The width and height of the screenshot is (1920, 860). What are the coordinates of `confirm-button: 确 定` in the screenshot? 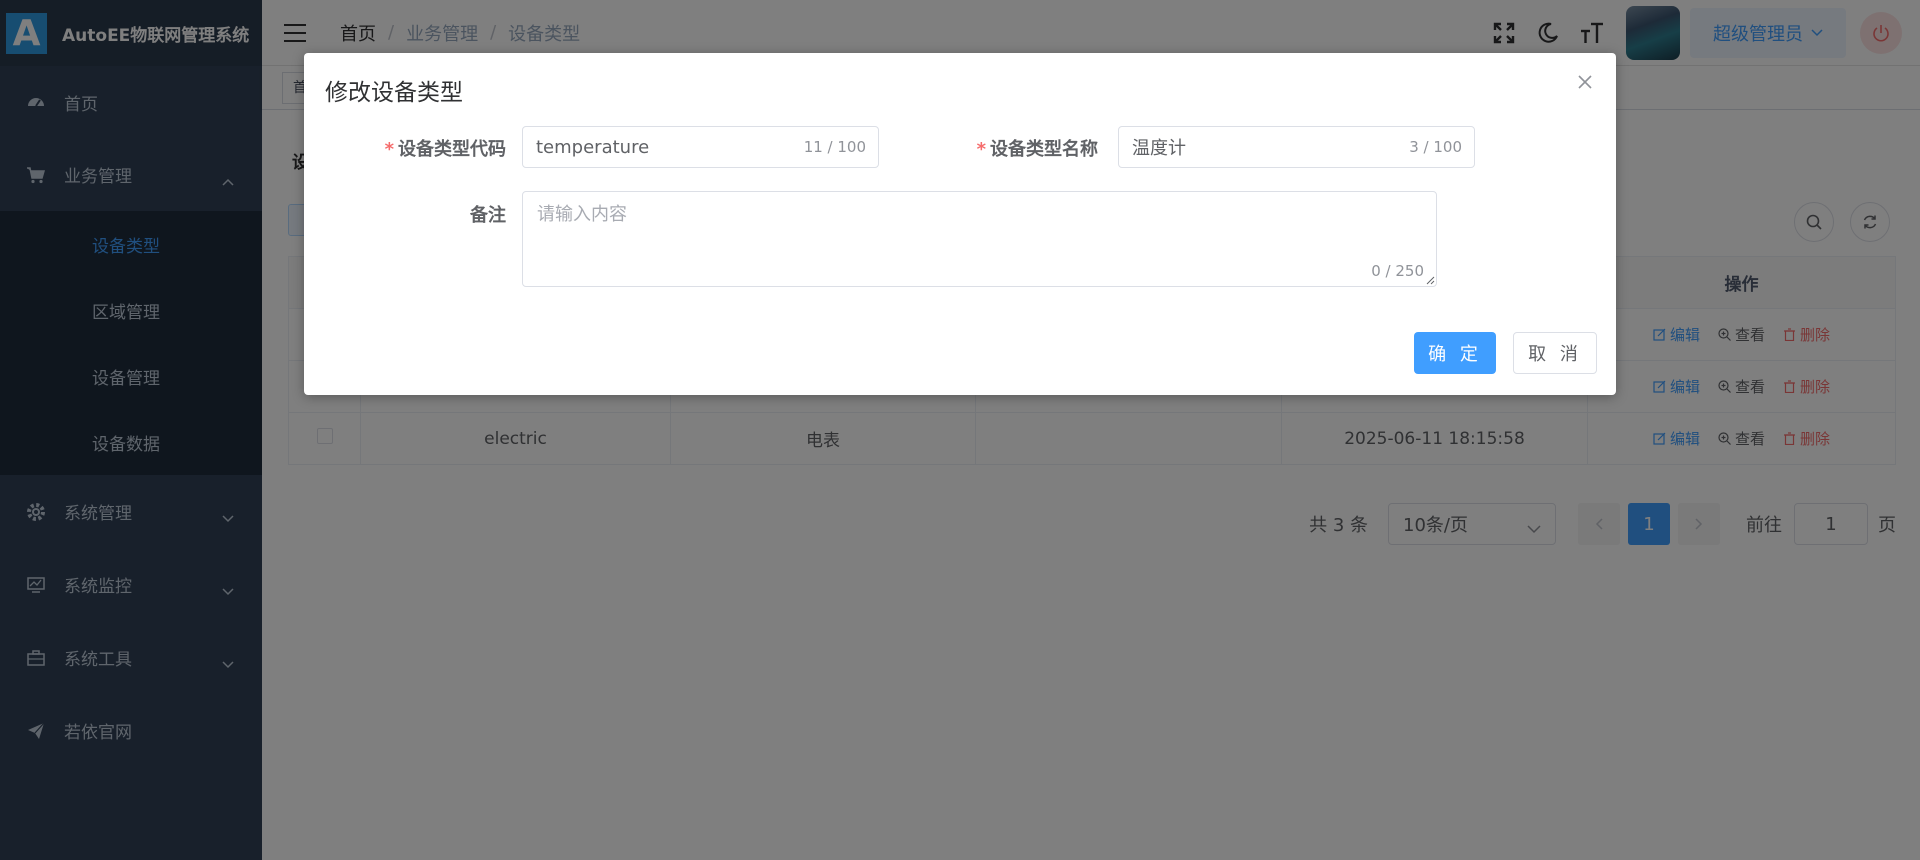 It's located at (1455, 353).